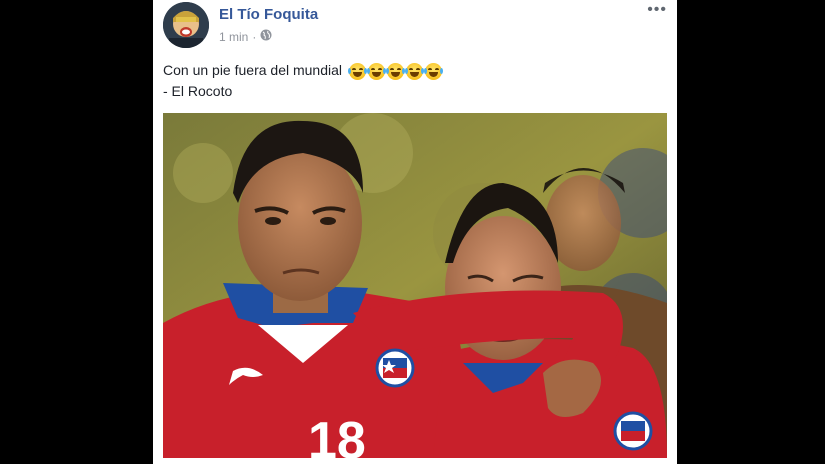 This screenshot has width=825, height=464. I want to click on emoji-row, so click(395, 71).